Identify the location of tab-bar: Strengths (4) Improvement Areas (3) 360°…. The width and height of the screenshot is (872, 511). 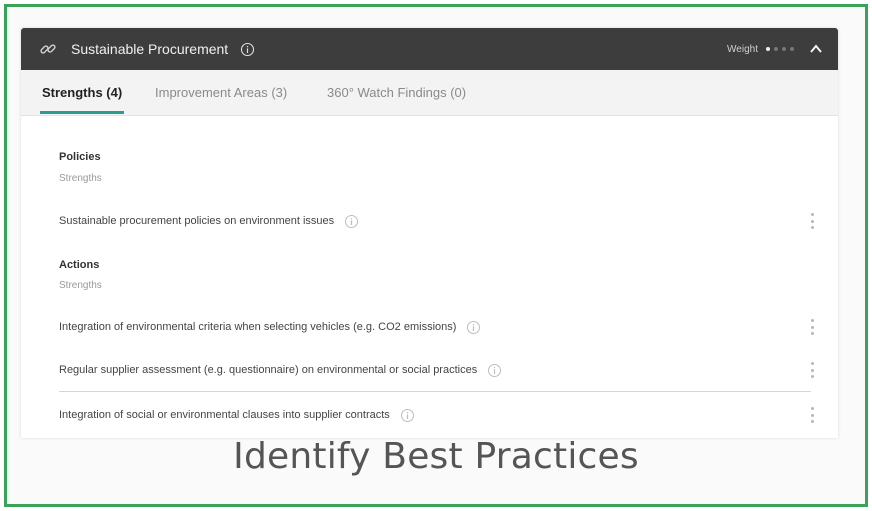
(429, 93).